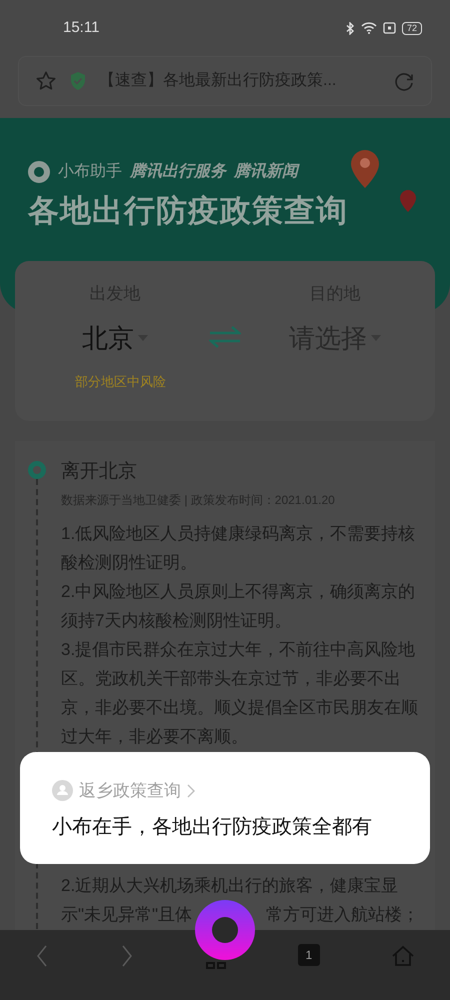  What do you see at coordinates (389, 28) in the screenshot?
I see `sim-icon` at bounding box center [389, 28].